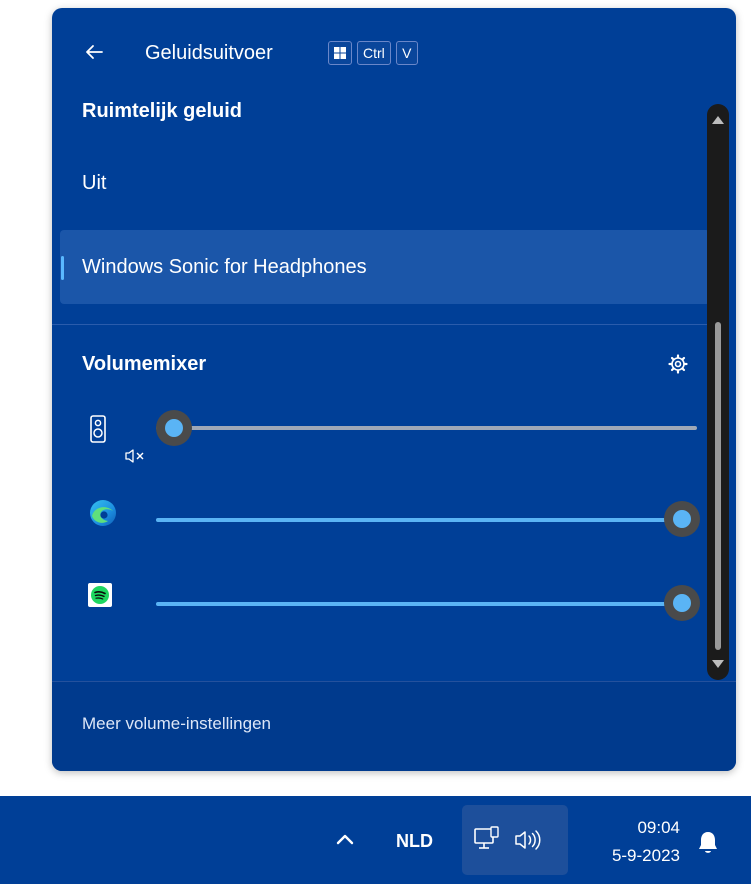 This screenshot has width=751, height=884. I want to click on volume-glyph, so click(528, 840).